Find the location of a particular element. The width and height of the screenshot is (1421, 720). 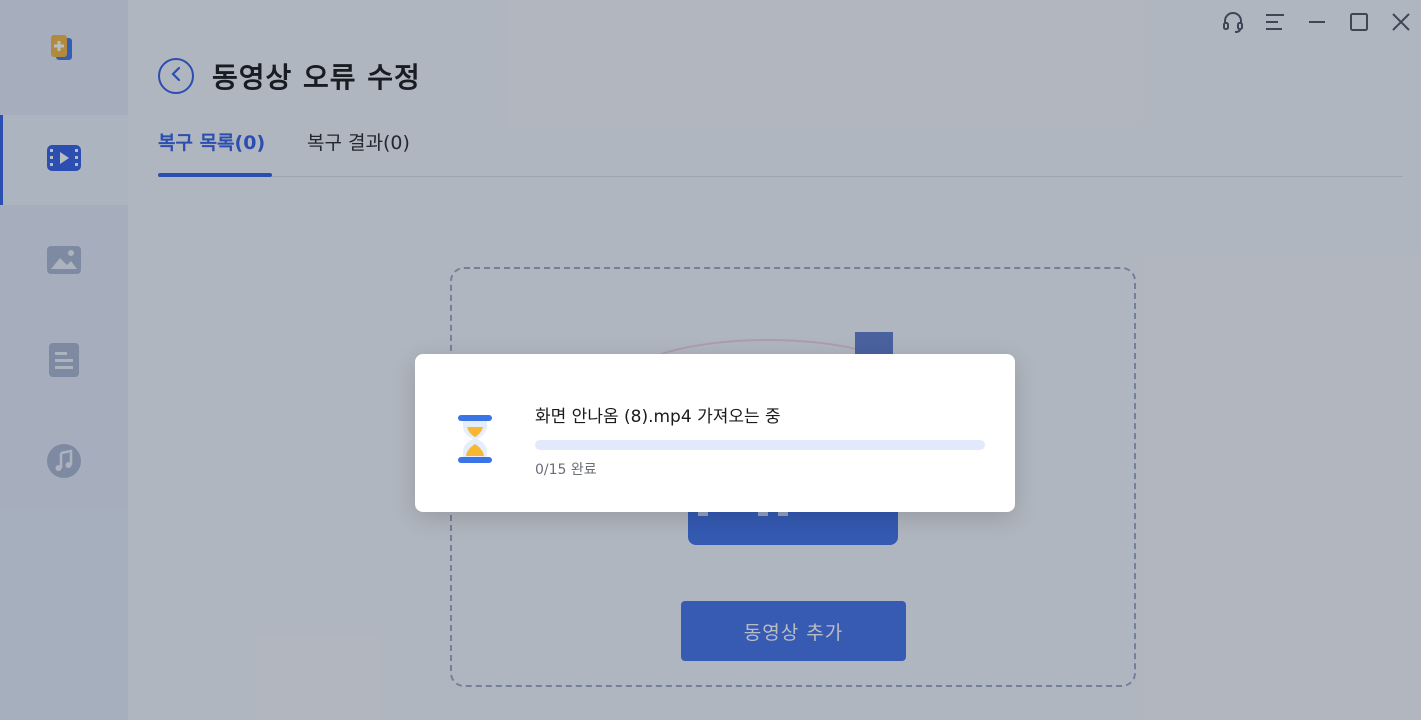

import-progress-dialog: 화면 안나옴 (8).mp4 가져오는 중 0/15 완료 is located at coordinates (715, 433).